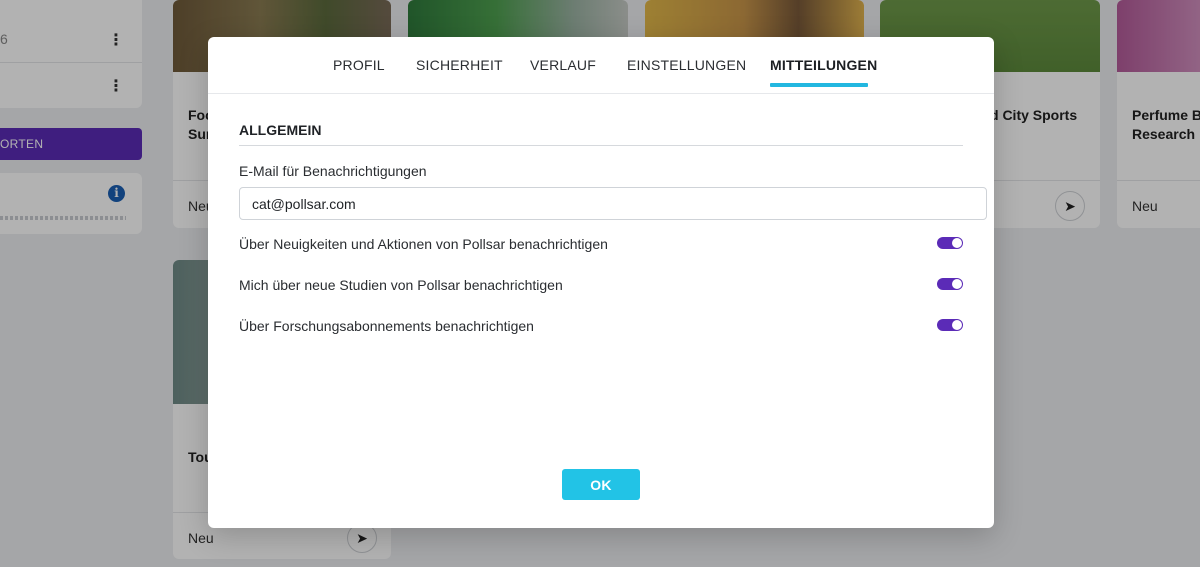  What do you see at coordinates (950, 284) in the screenshot?
I see `studies-toggle` at bounding box center [950, 284].